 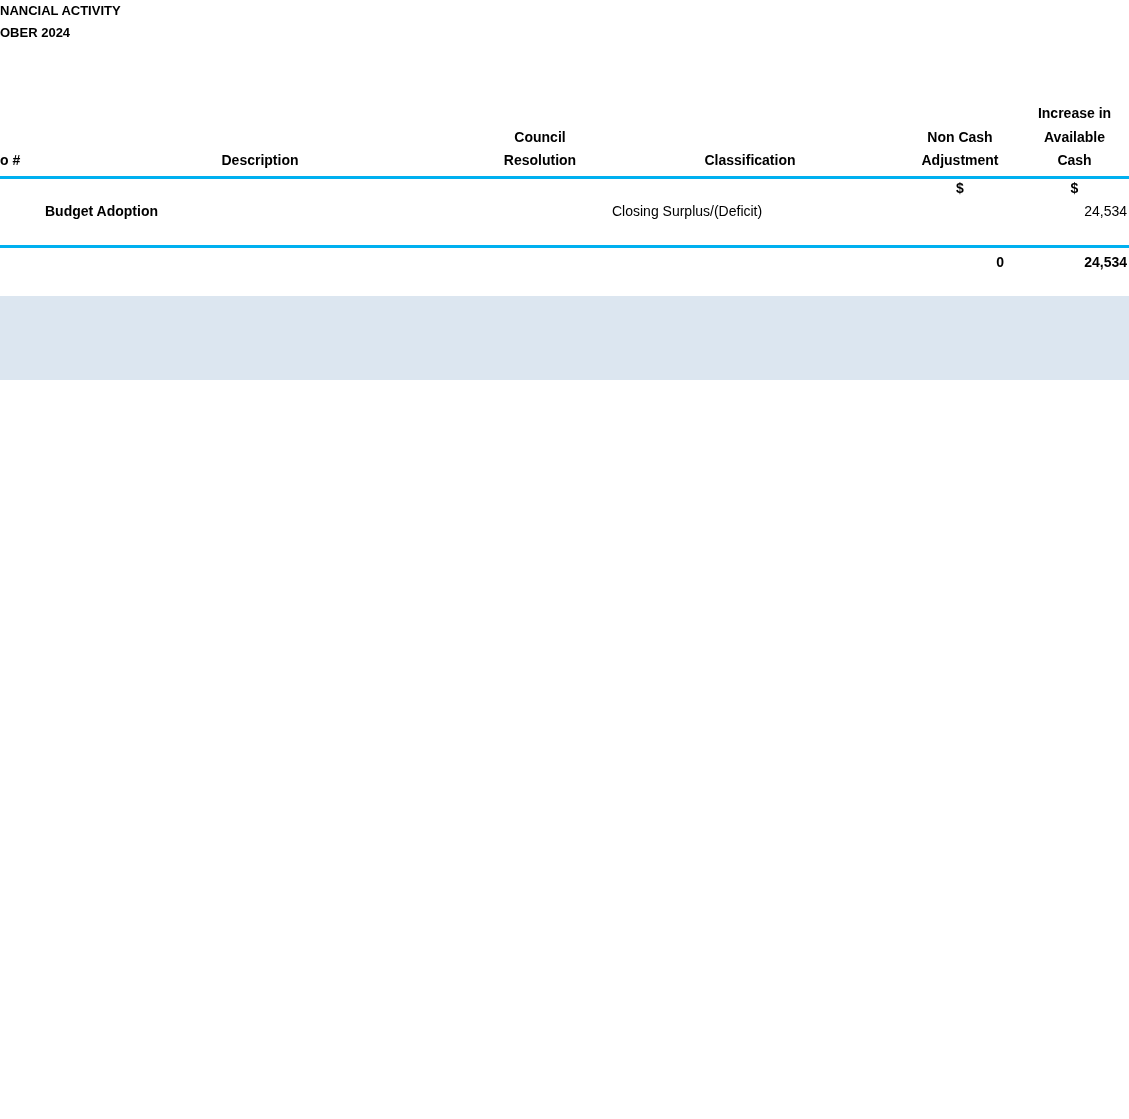 I want to click on column-header: Classification, so click(x=750, y=160).